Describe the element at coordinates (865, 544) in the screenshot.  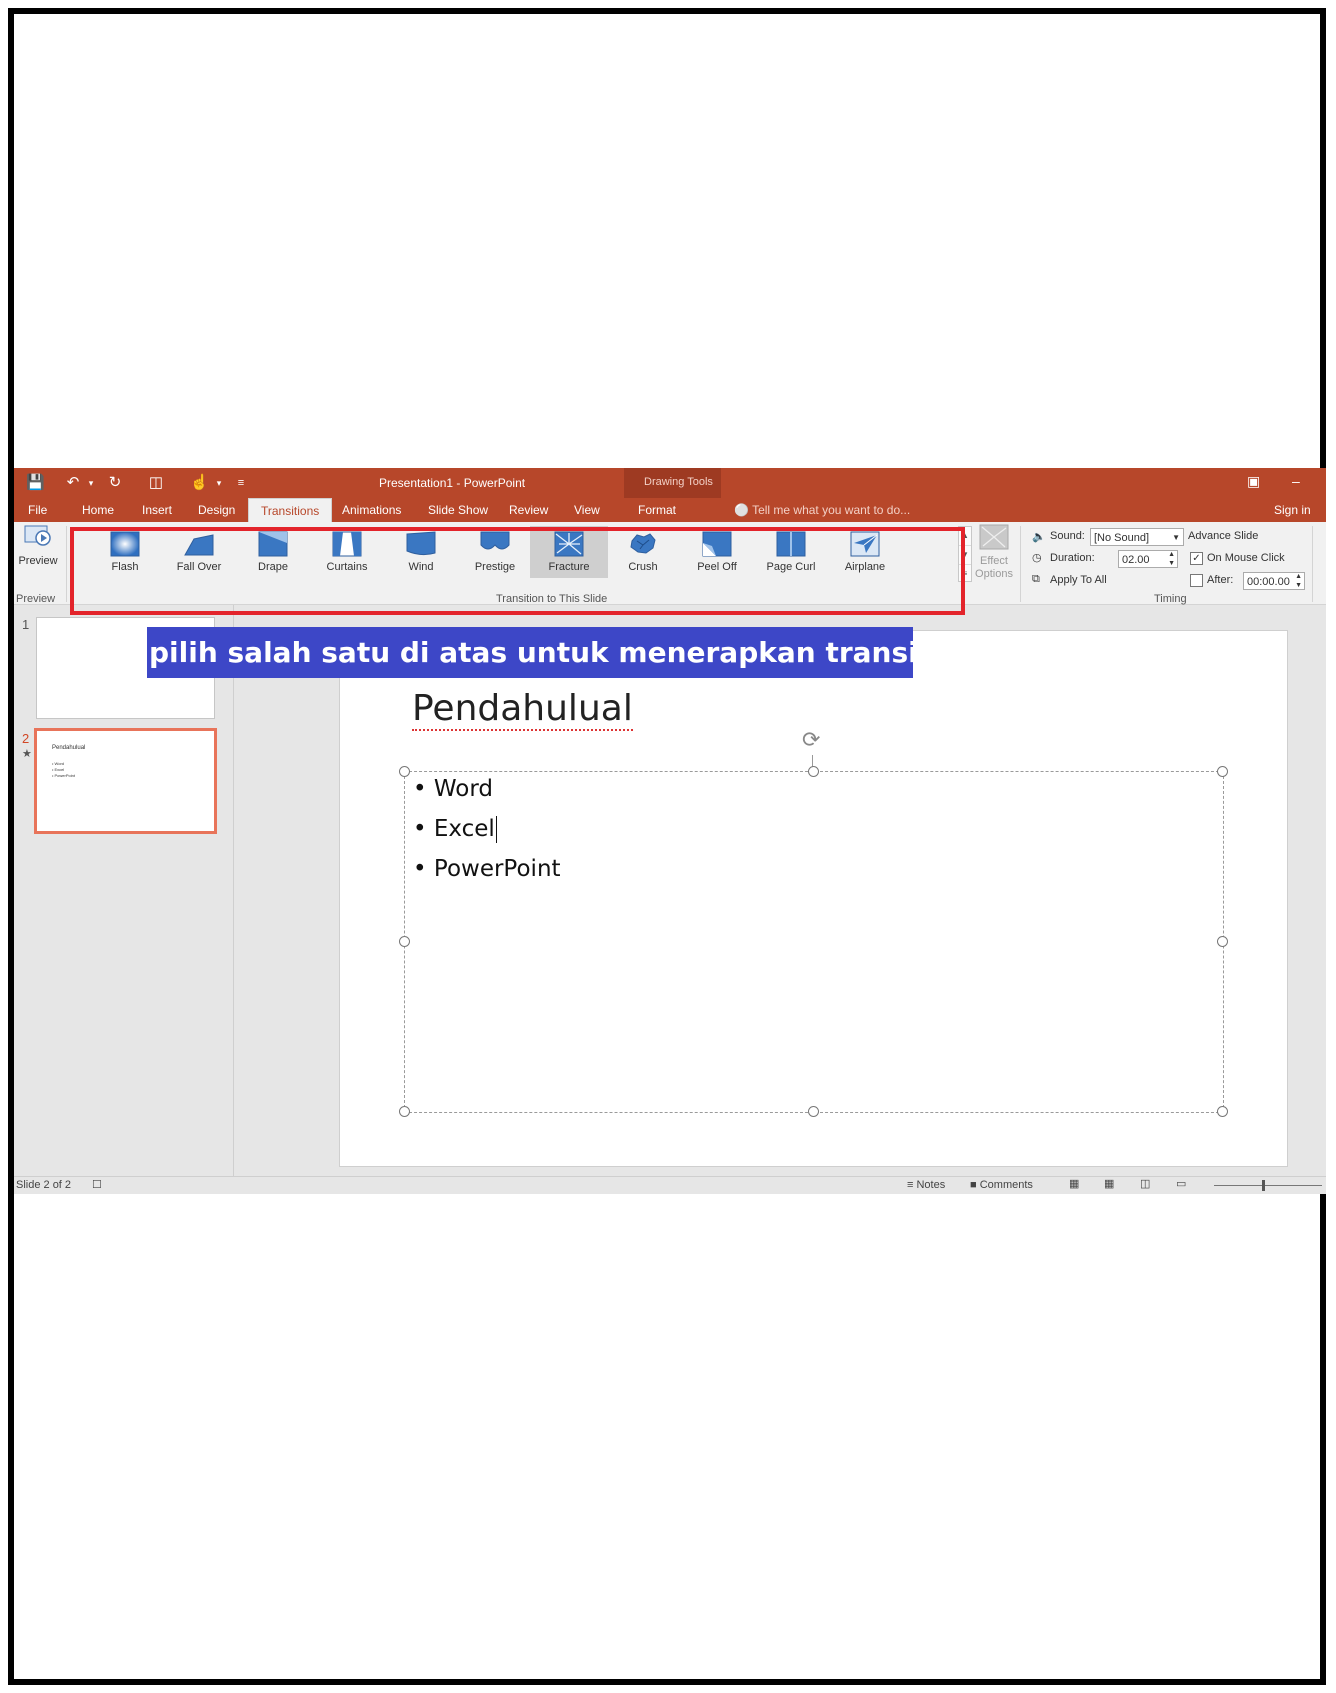
I see `airplane-icon` at that location.